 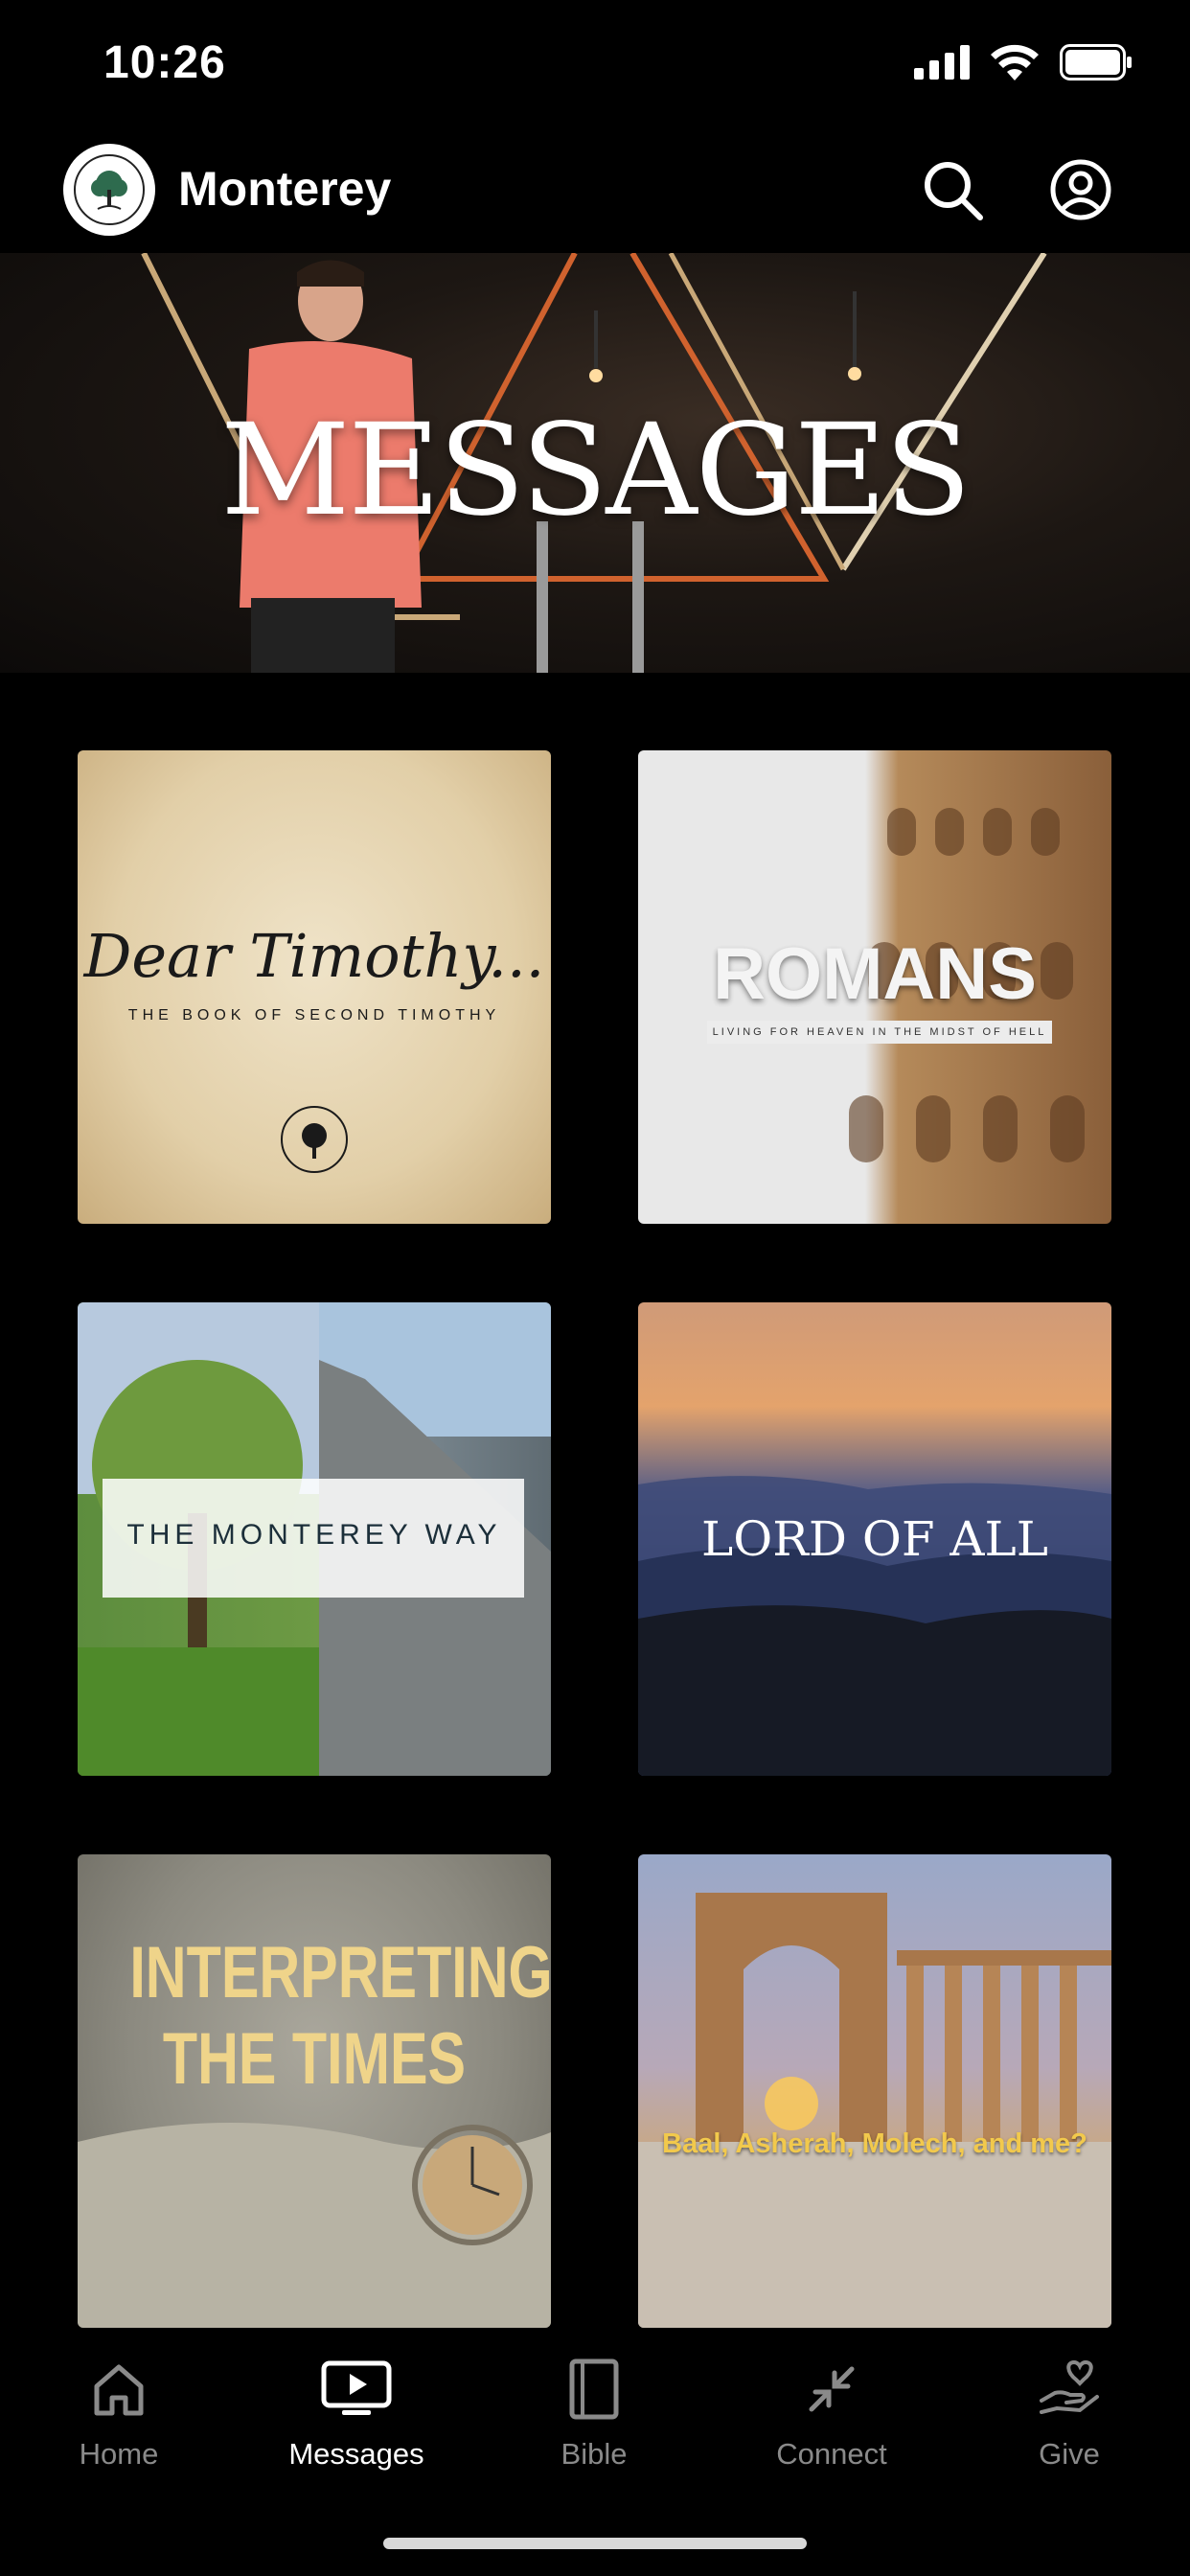 I want to click on series-card-baal-asherah-molech: Baal, Asherah, Molech, and me?, so click(x=874, y=2091).